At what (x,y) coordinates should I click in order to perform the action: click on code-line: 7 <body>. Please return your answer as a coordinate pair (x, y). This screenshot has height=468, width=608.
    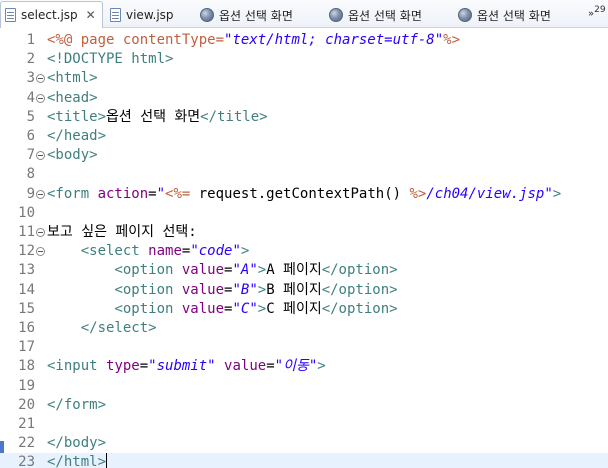
    Looking at the image, I should click on (304, 155).